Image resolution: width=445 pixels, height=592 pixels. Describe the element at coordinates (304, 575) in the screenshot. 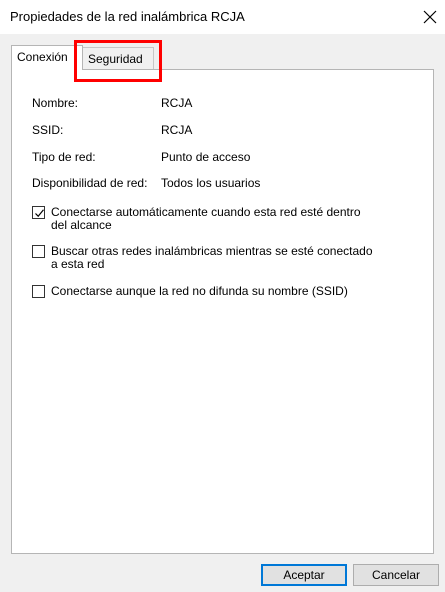

I see `accept-button: Aceptar` at that location.